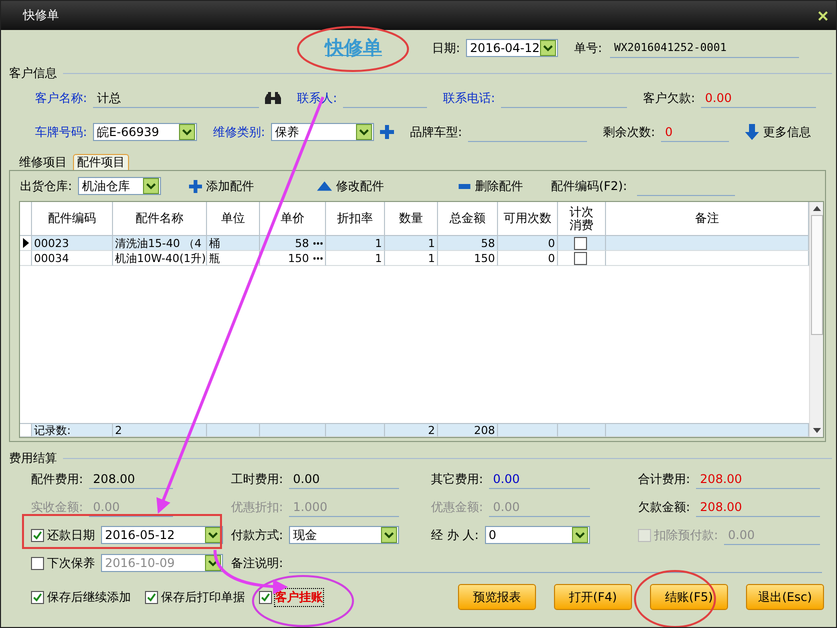 Image resolution: width=837 pixels, height=628 pixels. I want to click on field-label: 剩余次数:, so click(629, 132).